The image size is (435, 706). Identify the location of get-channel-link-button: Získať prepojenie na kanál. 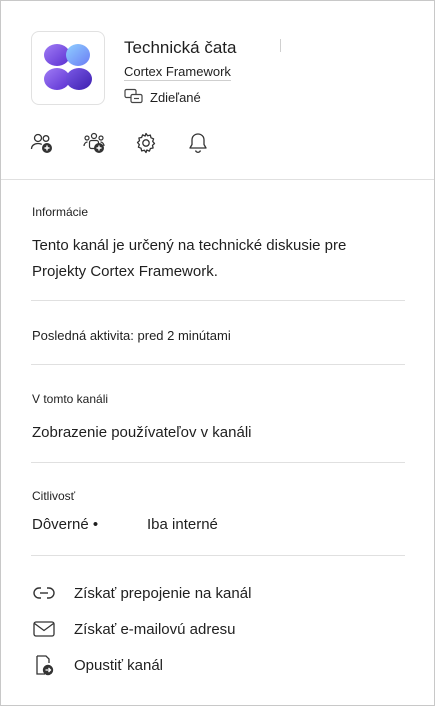
(141, 593).